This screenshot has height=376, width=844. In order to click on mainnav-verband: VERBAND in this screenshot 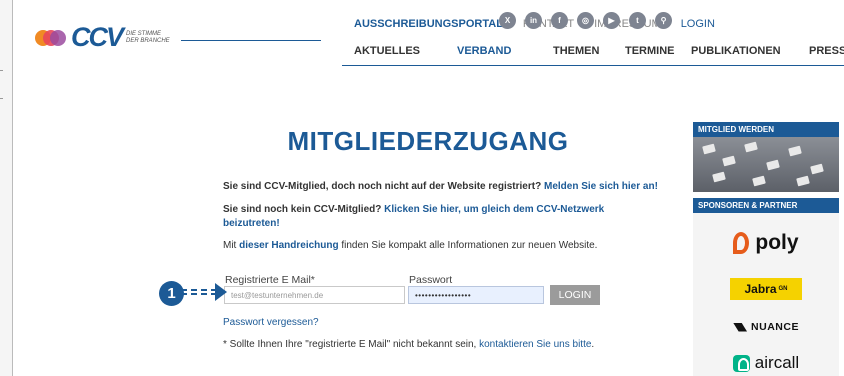, I will do `click(484, 51)`.